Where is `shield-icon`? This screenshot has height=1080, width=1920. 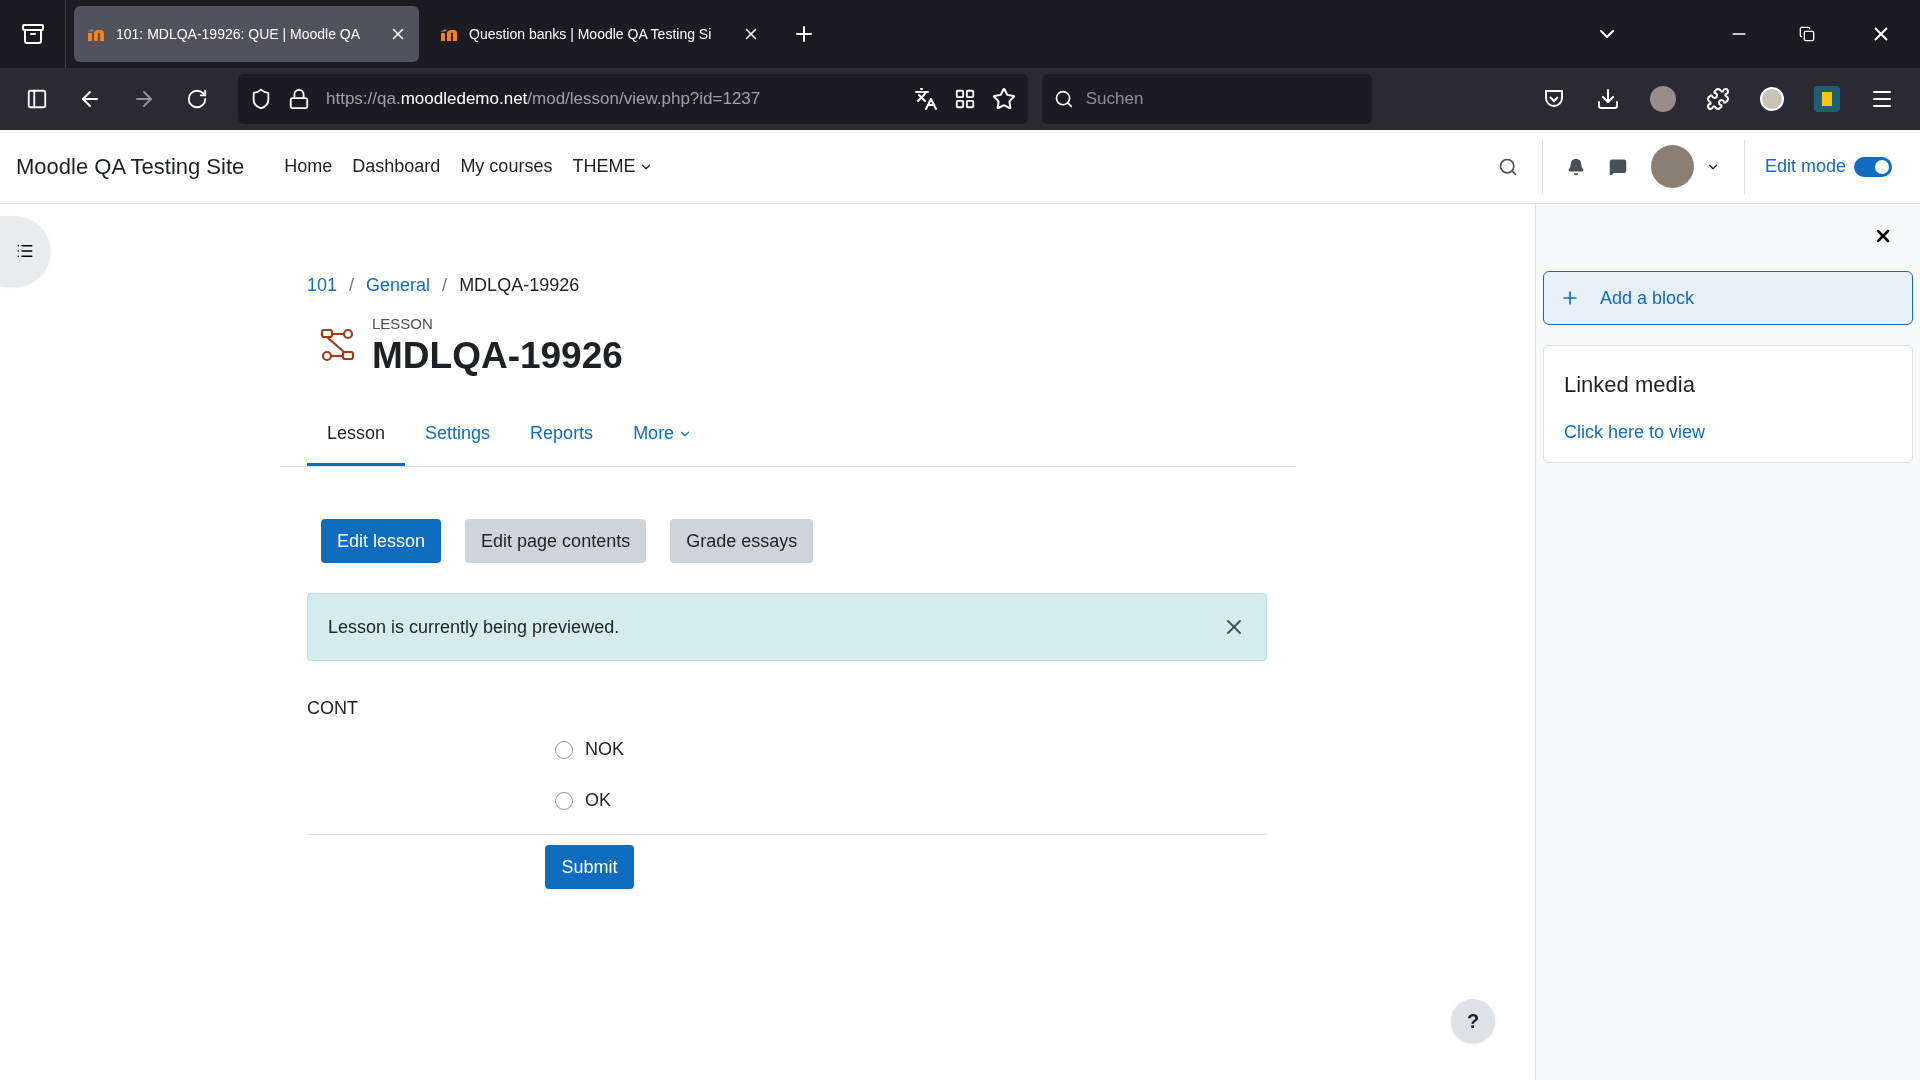 shield-icon is located at coordinates (261, 99).